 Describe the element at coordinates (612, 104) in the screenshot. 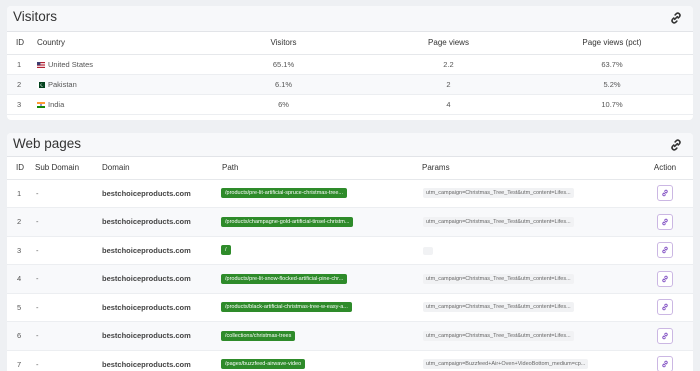

I see `page-views-pct-value: 10.7%` at that location.